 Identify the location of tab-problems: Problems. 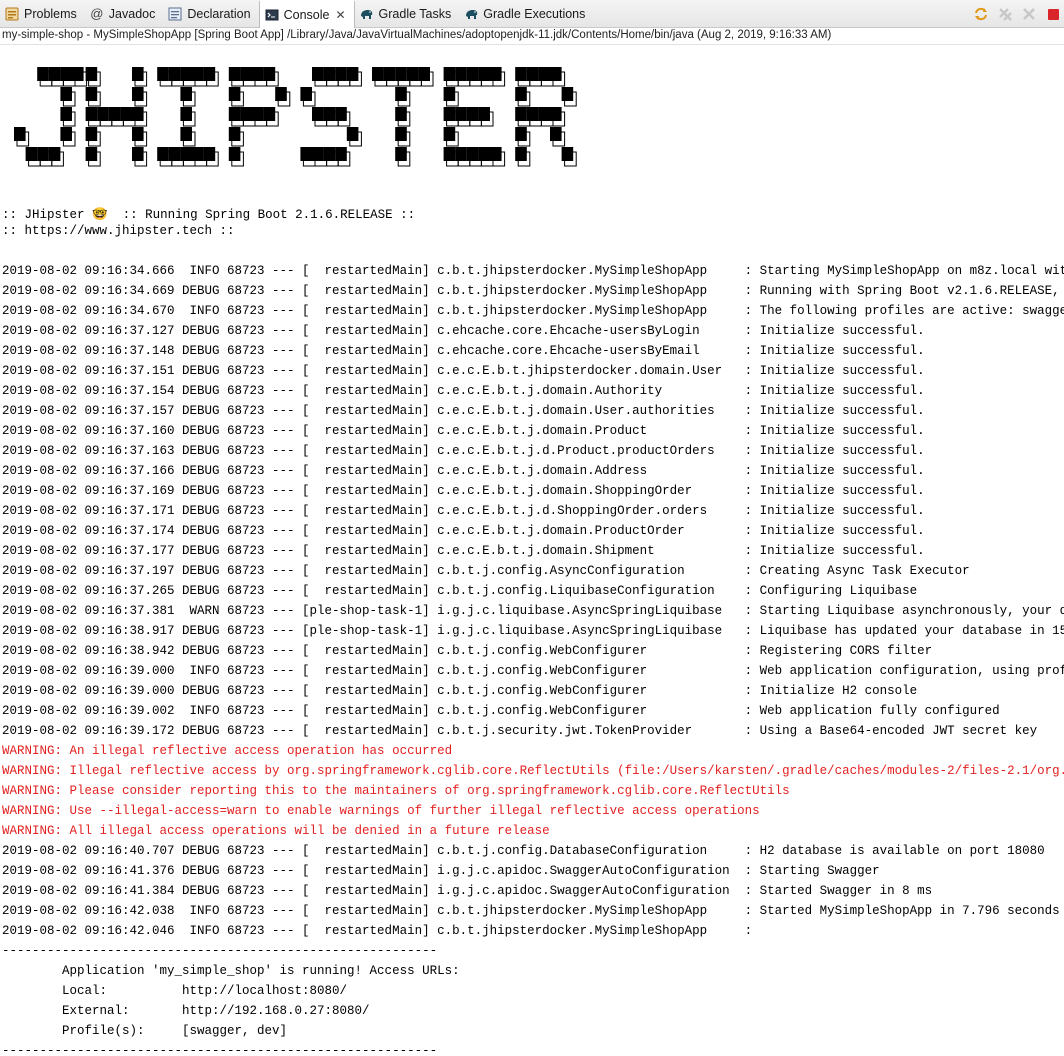
(42, 13).